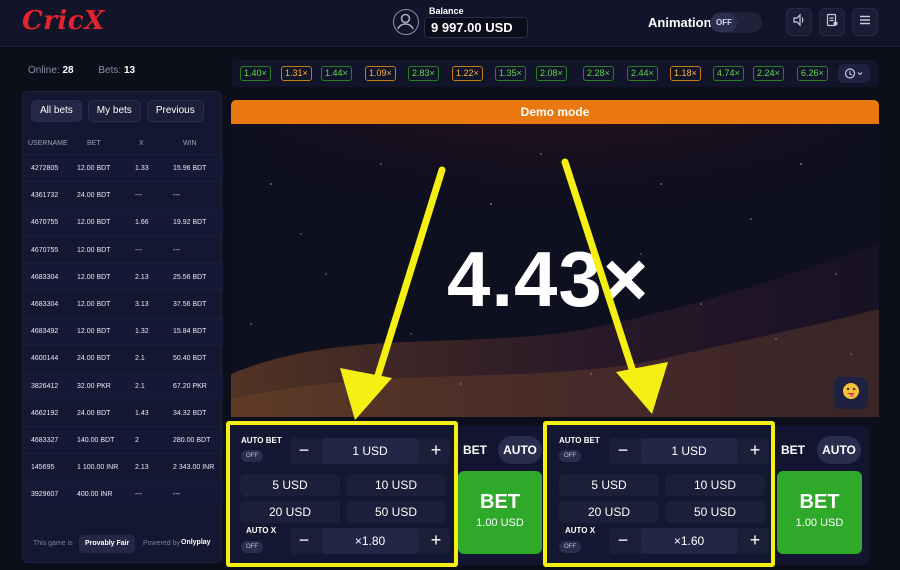  What do you see at coordinates (715, 485) in the screenshot?
I see `quick-amount-2b: 10 USD` at bounding box center [715, 485].